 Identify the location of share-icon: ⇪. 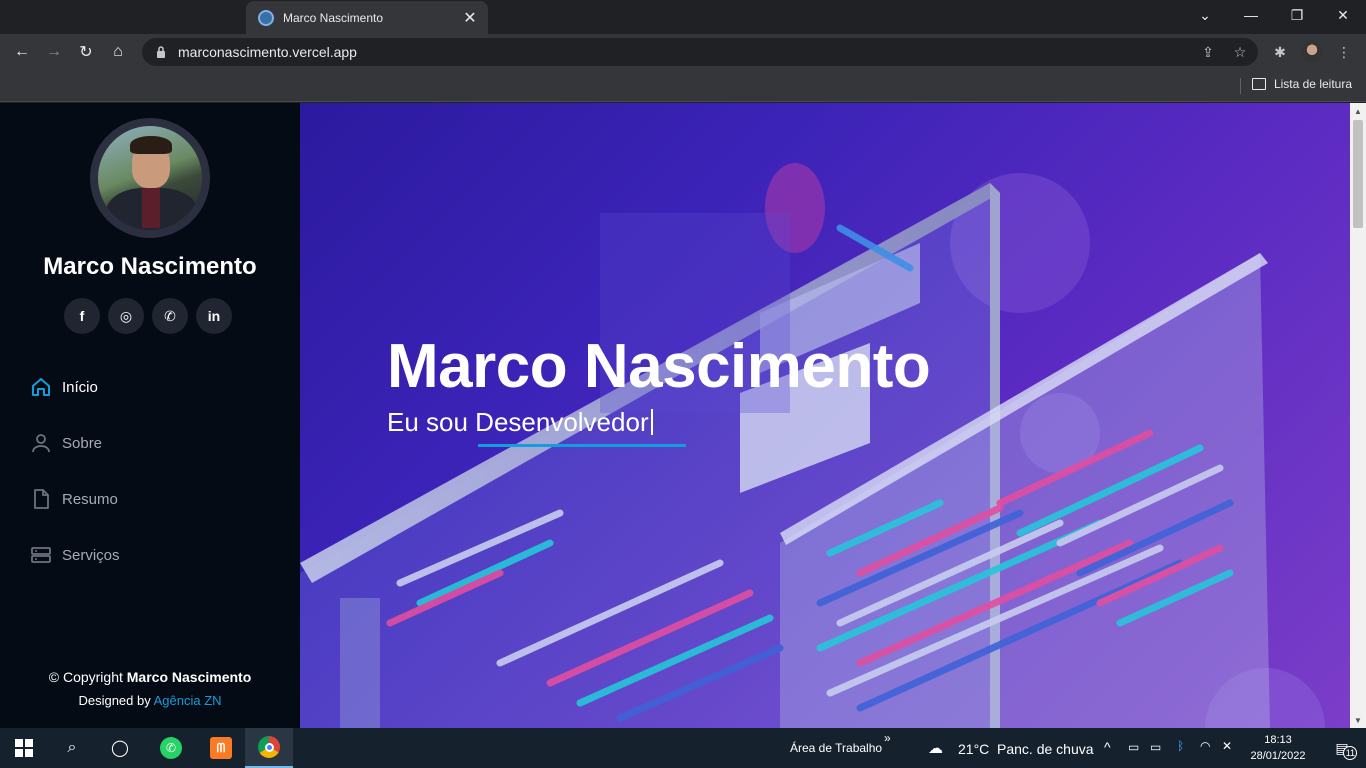
(1208, 52).